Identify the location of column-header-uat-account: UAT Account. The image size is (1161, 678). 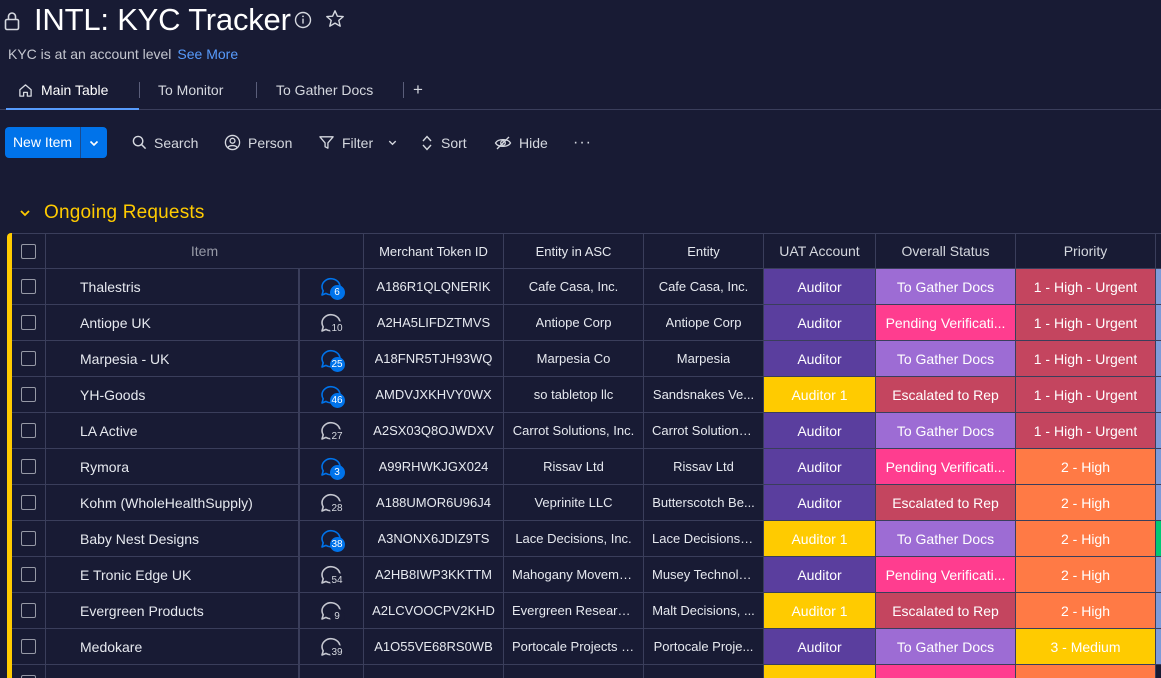
(820, 251).